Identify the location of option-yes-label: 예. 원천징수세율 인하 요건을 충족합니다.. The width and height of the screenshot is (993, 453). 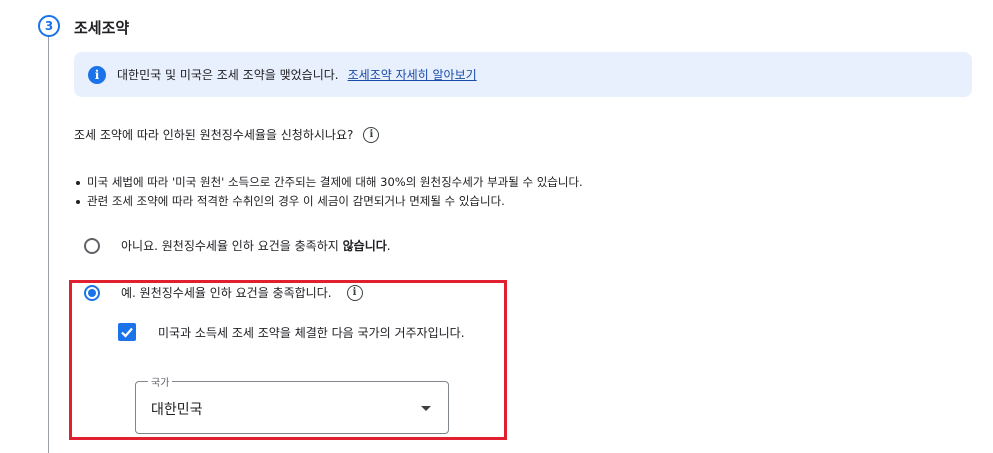
(226, 293).